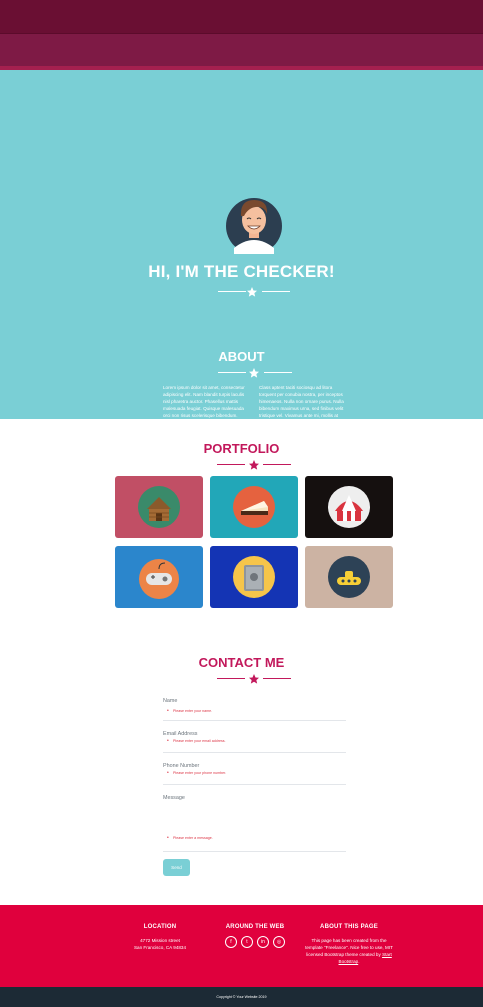 Image resolution: width=483 pixels, height=1007 pixels. What do you see at coordinates (254, 818) in the screenshot?
I see `message-field: Message Please enter a message.` at bounding box center [254, 818].